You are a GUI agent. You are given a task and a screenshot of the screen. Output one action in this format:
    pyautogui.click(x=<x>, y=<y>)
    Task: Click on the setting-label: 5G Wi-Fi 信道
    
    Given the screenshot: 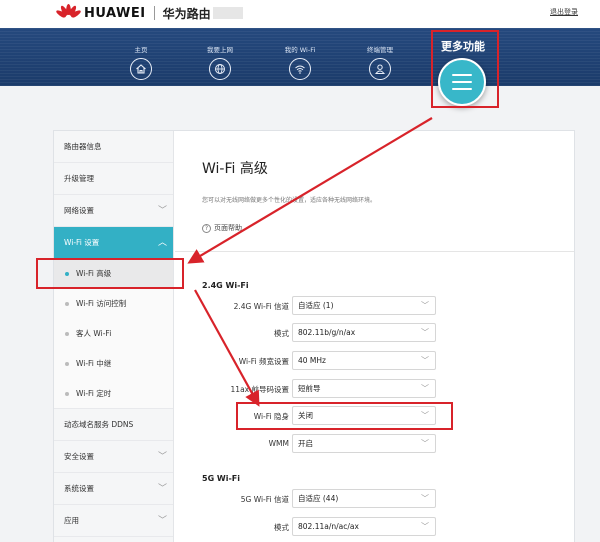 What is the action you would take?
    pyautogui.click(x=264, y=499)
    